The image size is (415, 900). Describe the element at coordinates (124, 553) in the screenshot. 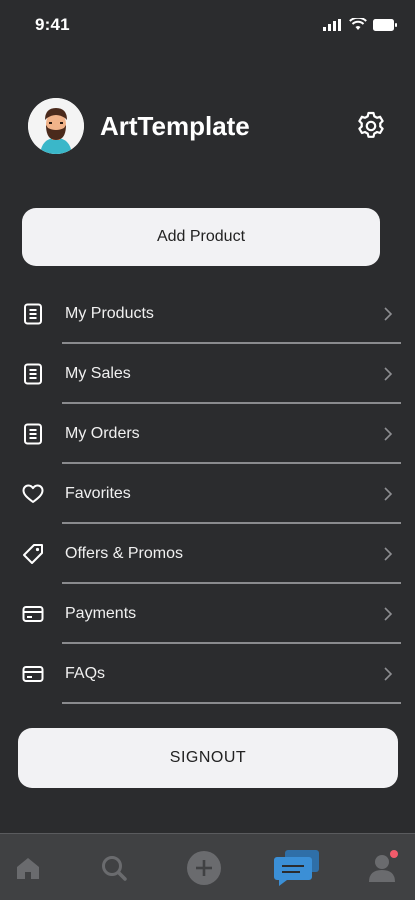

I see `menu-item-label: Offers & Promos` at that location.